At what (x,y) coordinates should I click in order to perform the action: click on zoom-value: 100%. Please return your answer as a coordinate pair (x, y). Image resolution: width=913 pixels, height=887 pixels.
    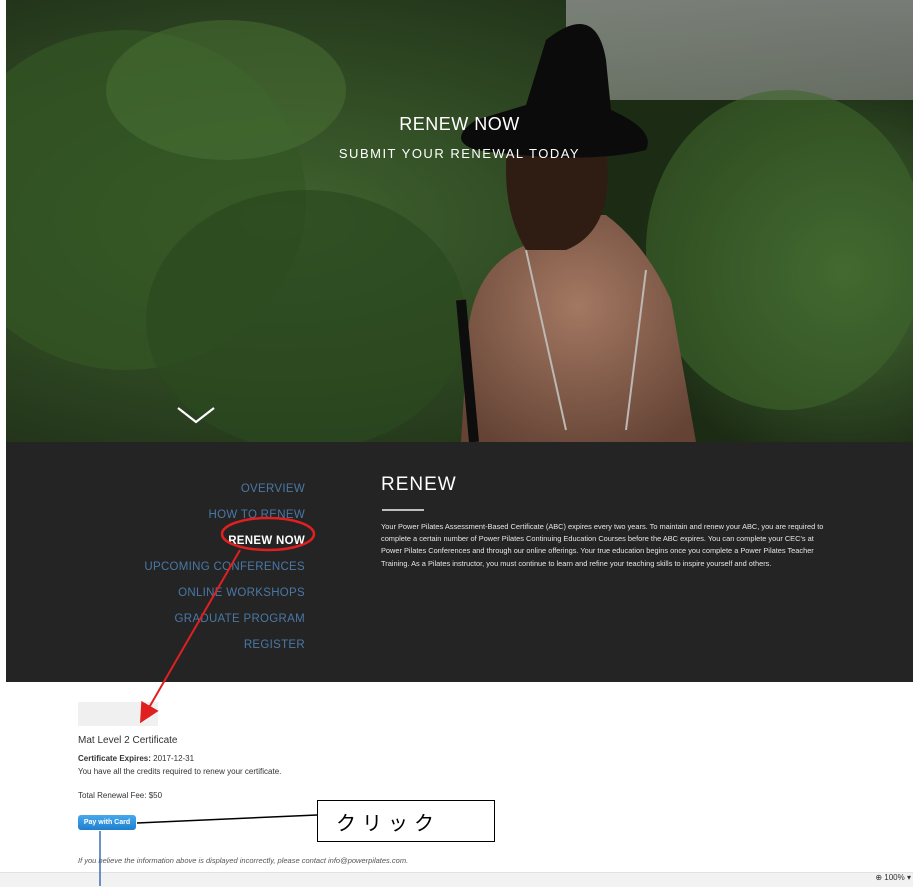
    Looking at the image, I should click on (894, 877).